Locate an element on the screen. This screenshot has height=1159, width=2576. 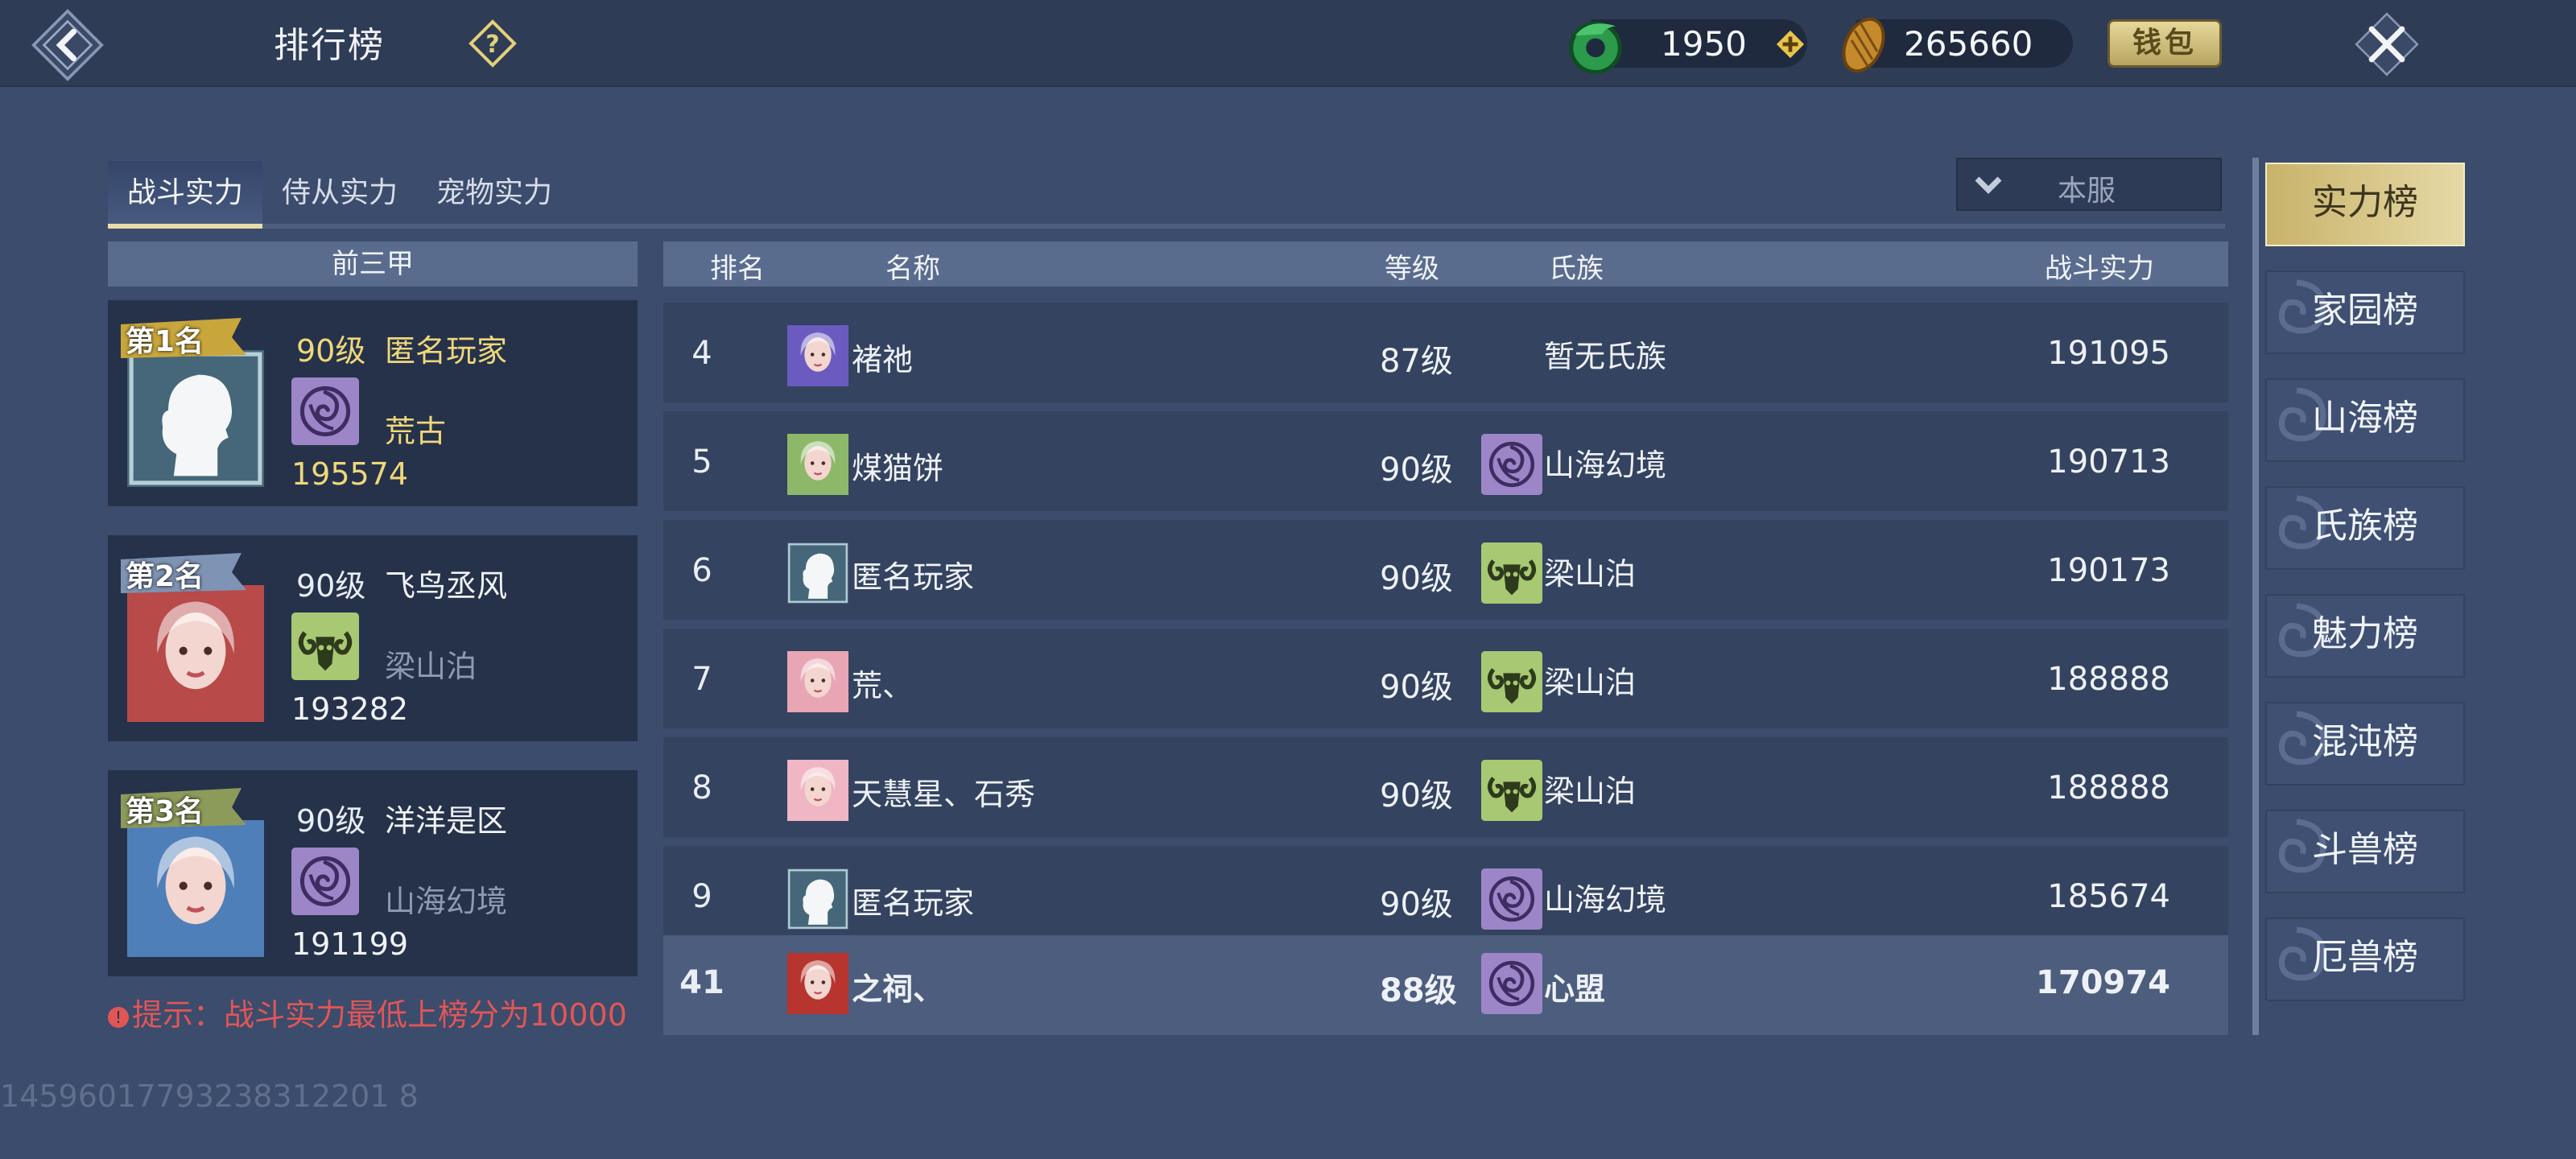
level-cell: 87级 is located at coordinates (1416, 361).